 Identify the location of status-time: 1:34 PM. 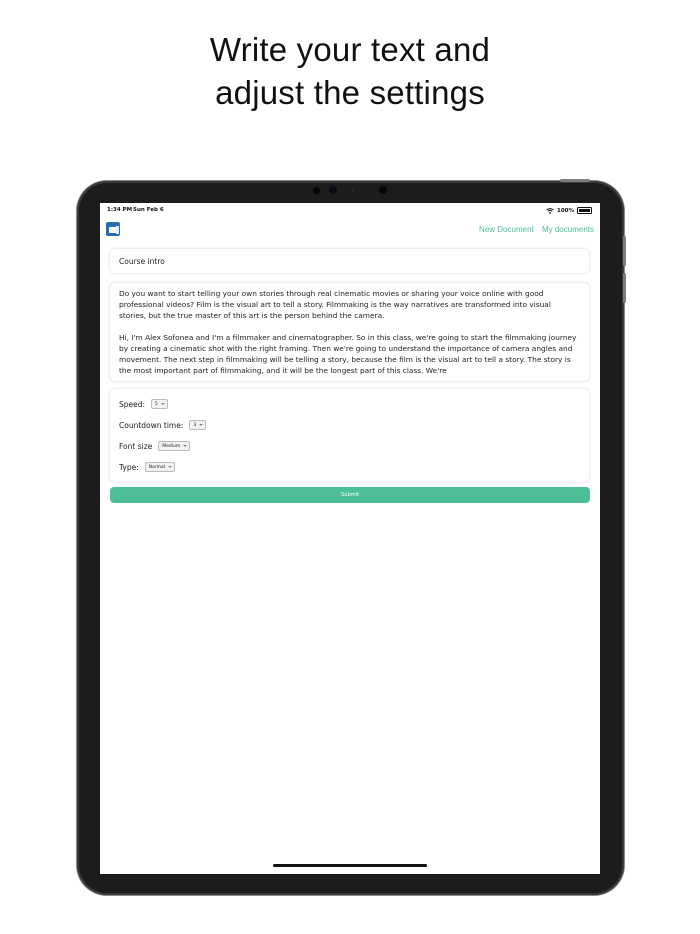
(120, 210).